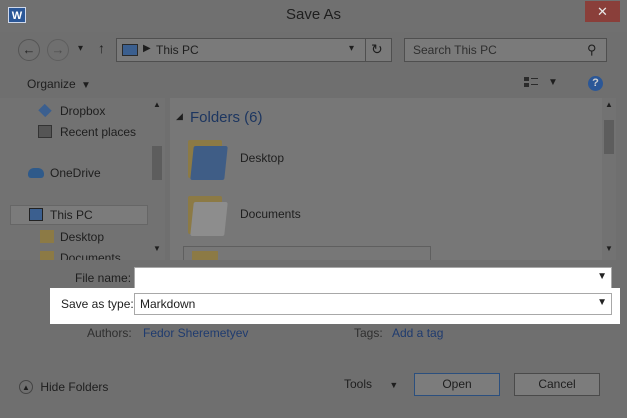 This screenshot has height=418, width=627. I want to click on dropbox-icon, so click(45, 110).